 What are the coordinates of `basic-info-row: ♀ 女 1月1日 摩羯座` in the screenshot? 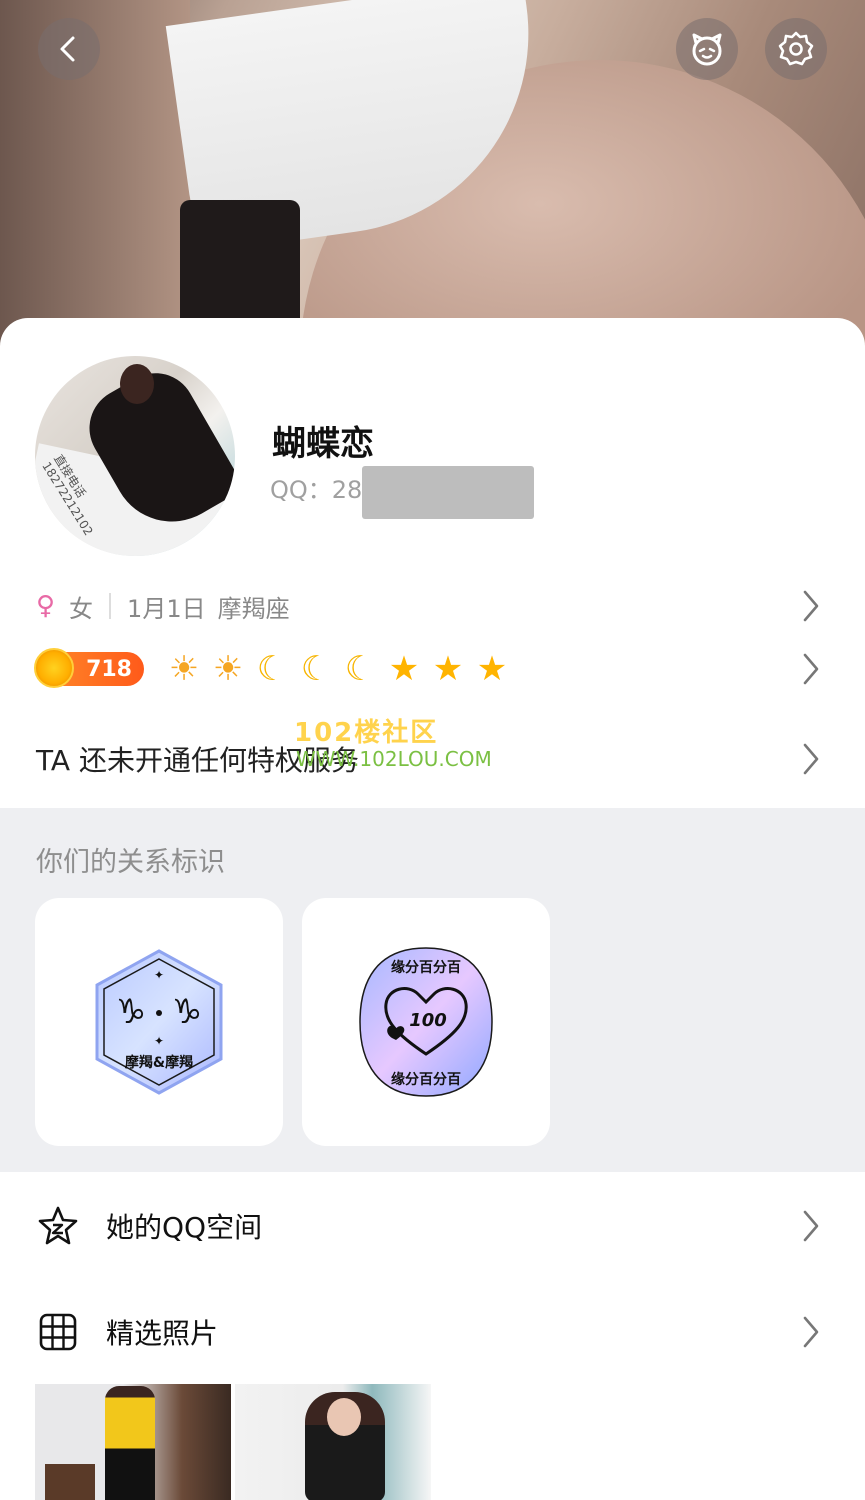 It's located at (432, 606).